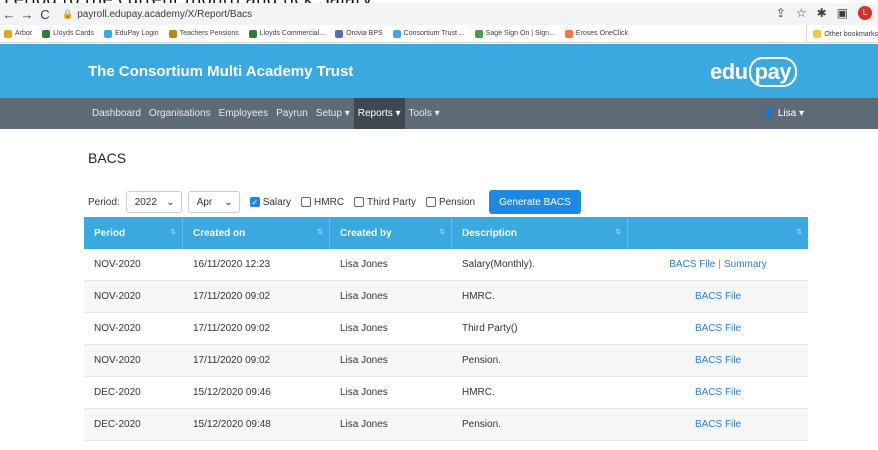 Image resolution: width=878 pixels, height=450 pixels. What do you see at coordinates (133, 233) in the screenshot?
I see `column-header: Period ⇅` at bounding box center [133, 233].